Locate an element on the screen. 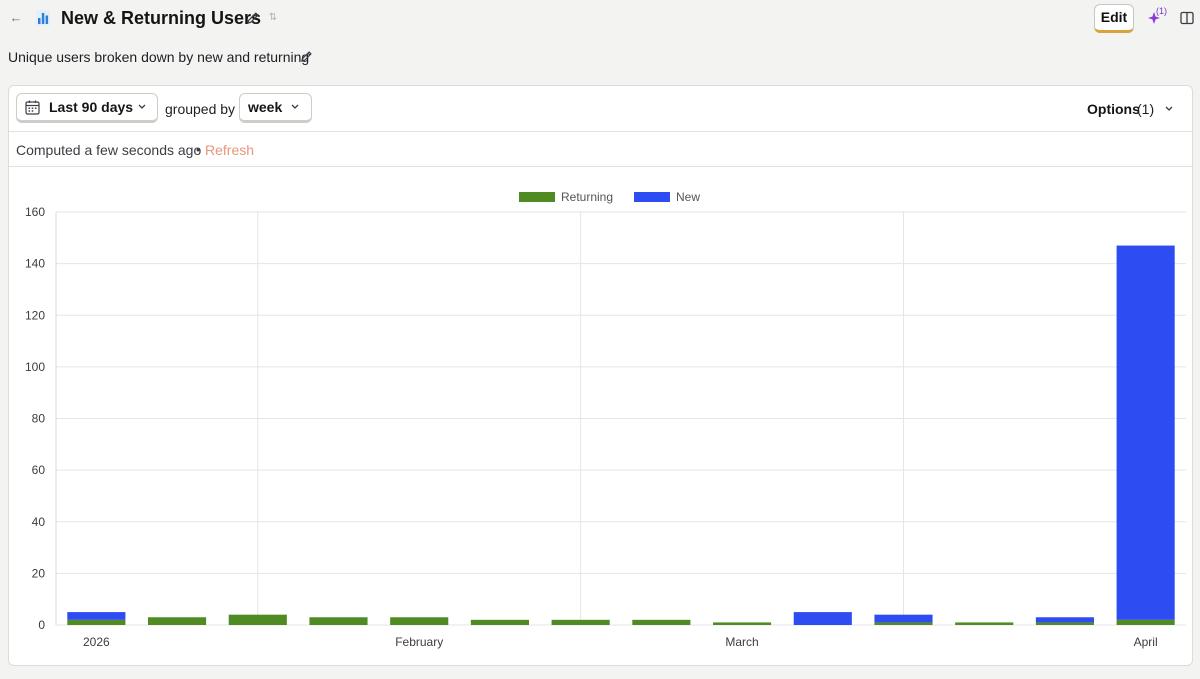 The height and width of the screenshot is (679, 1200). bar-chart-icon is located at coordinates (43, 18).